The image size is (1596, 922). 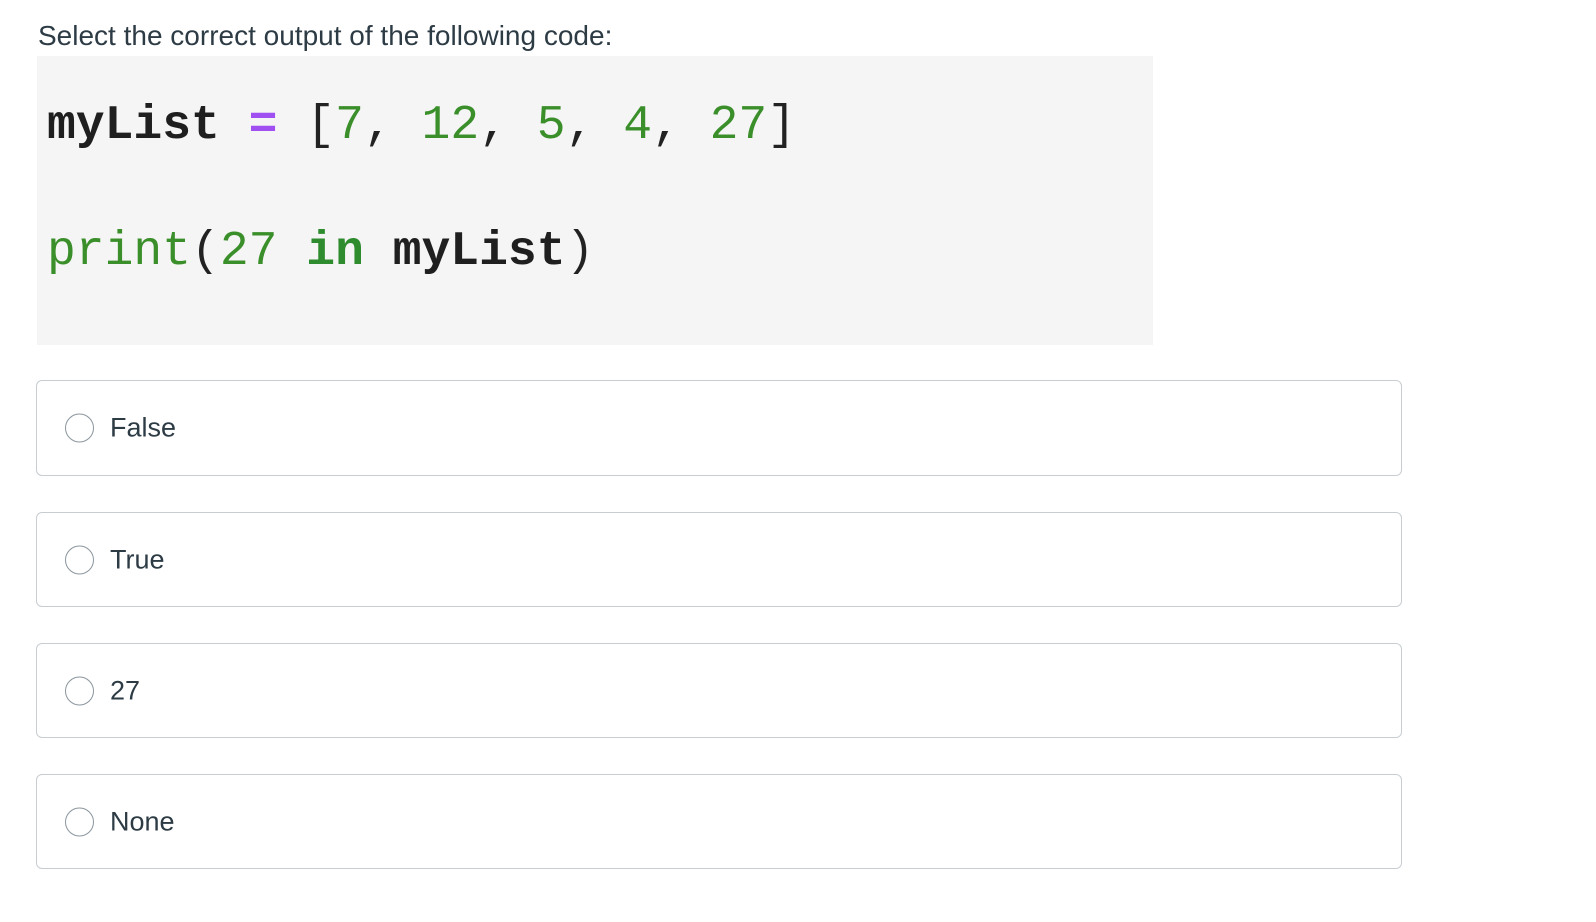 What do you see at coordinates (738, 126) in the screenshot?
I see `code-list-item: 27` at bounding box center [738, 126].